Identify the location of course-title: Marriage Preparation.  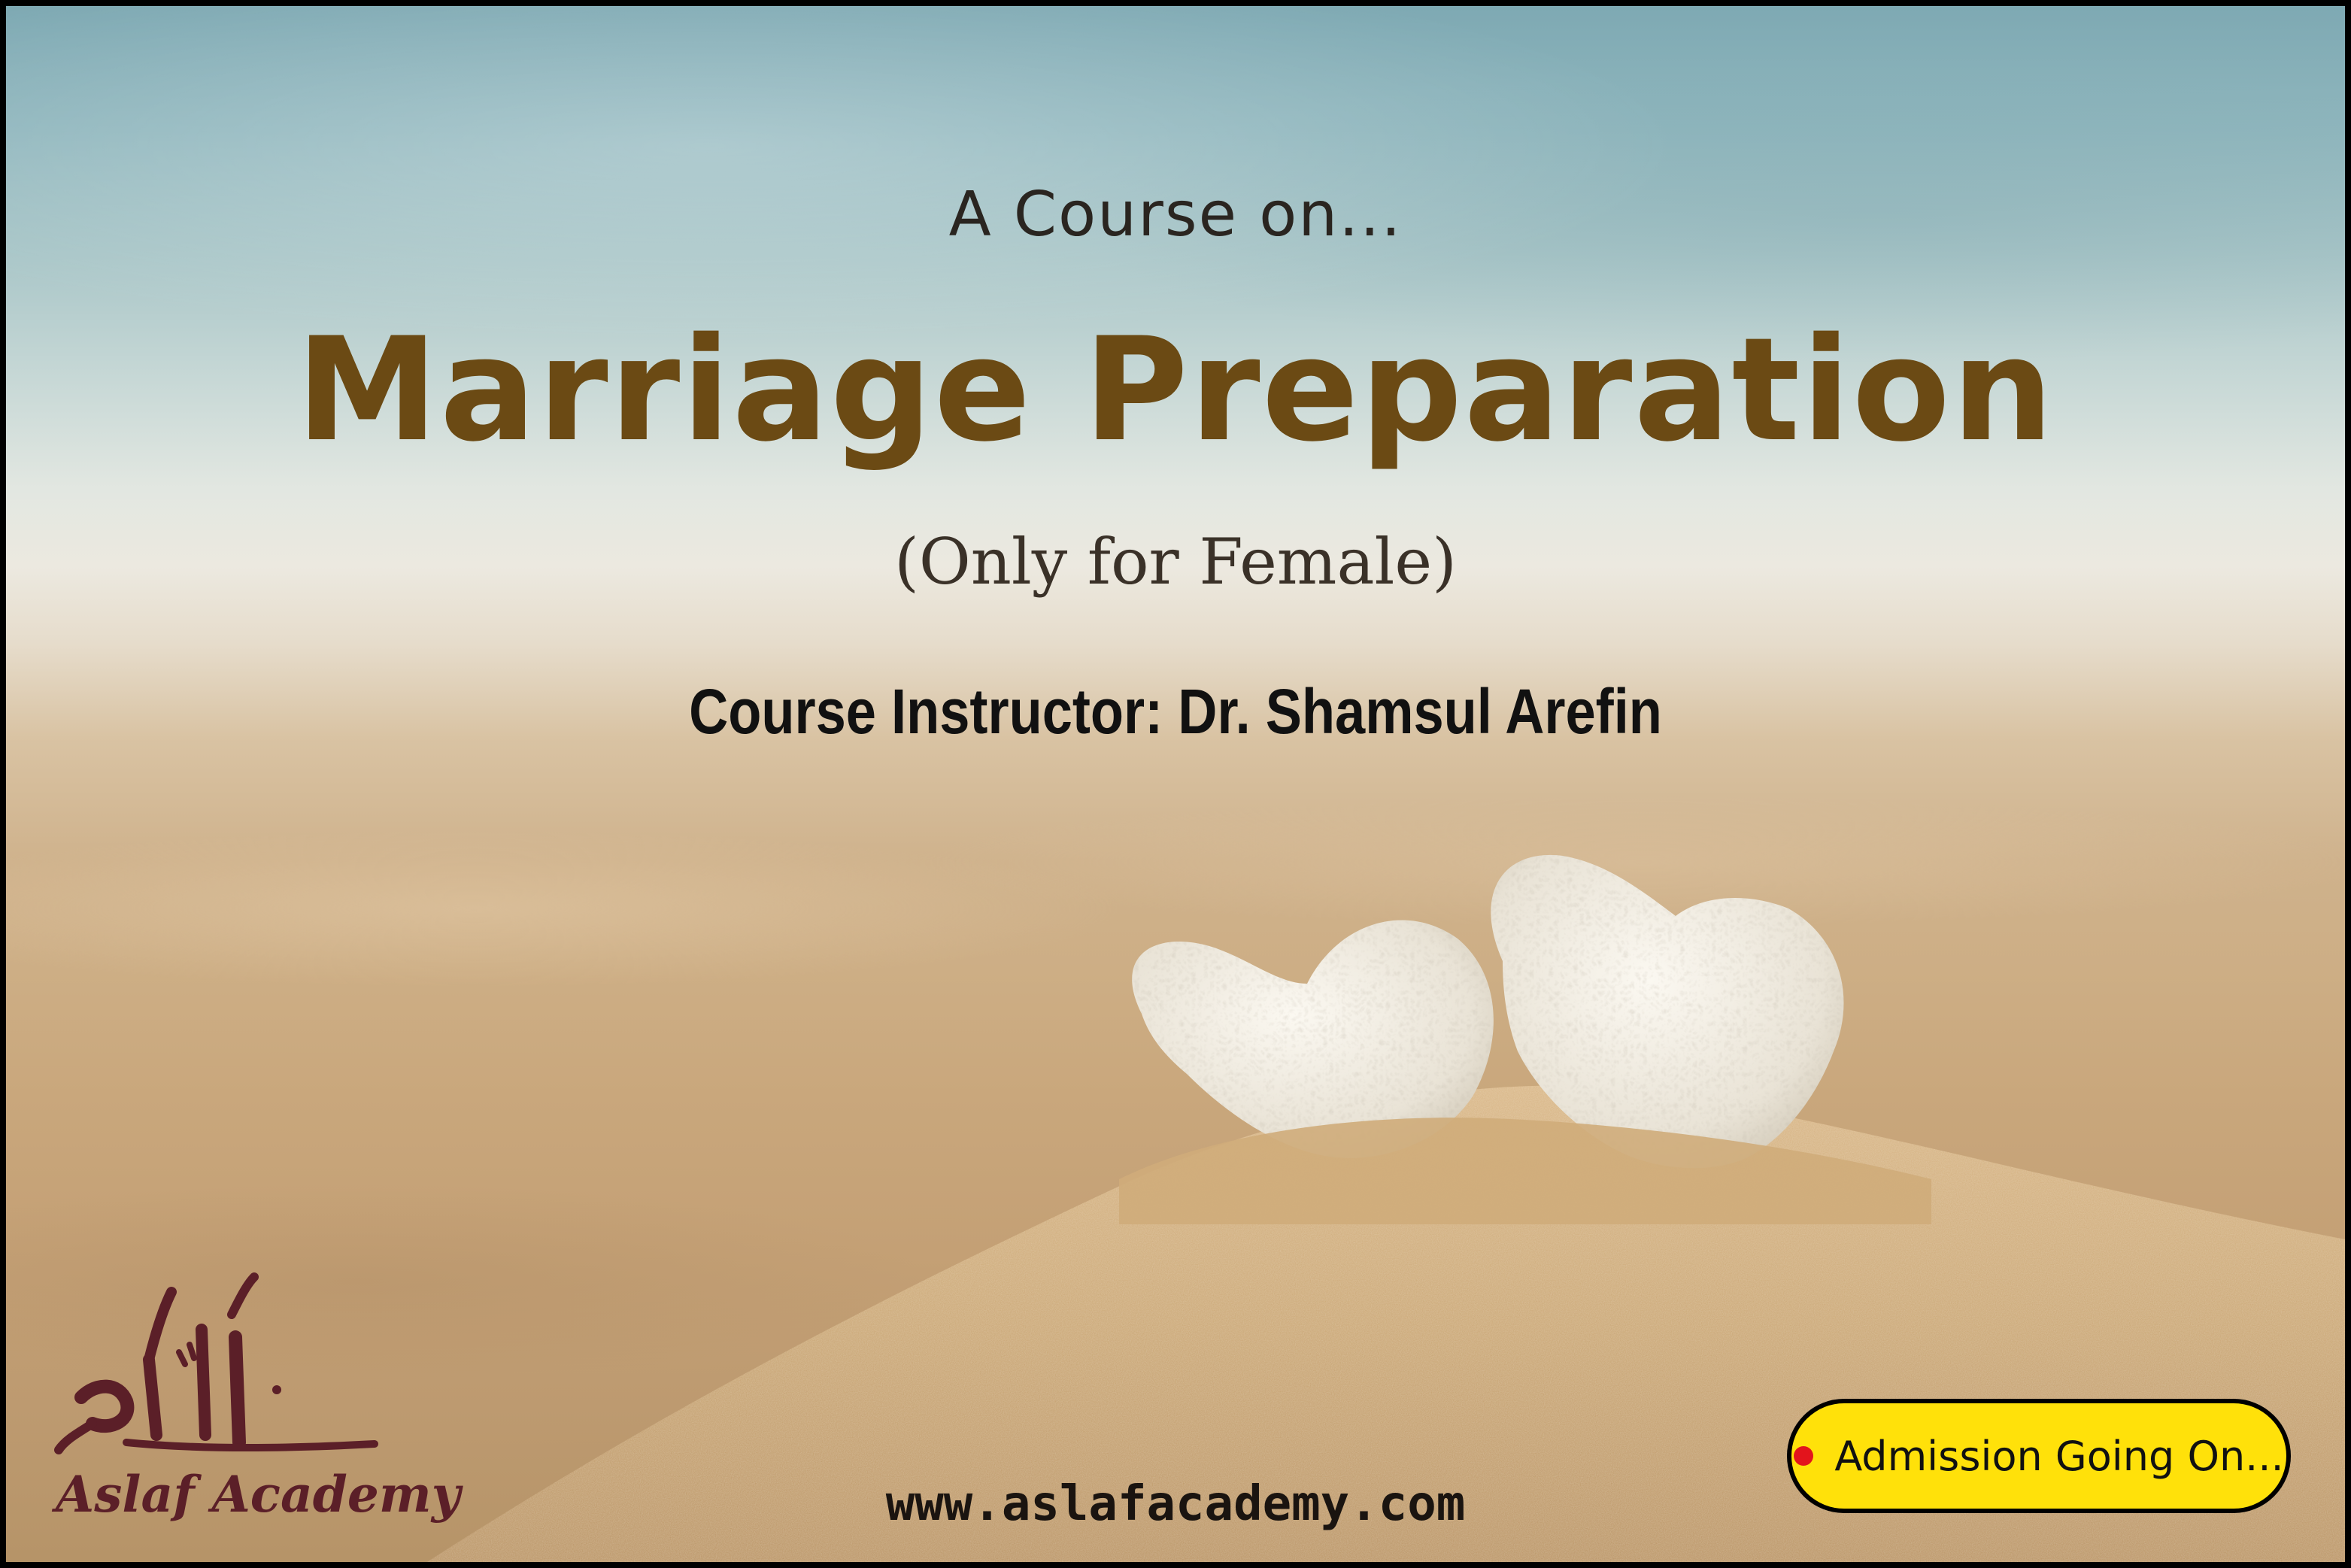
(1176, 390).